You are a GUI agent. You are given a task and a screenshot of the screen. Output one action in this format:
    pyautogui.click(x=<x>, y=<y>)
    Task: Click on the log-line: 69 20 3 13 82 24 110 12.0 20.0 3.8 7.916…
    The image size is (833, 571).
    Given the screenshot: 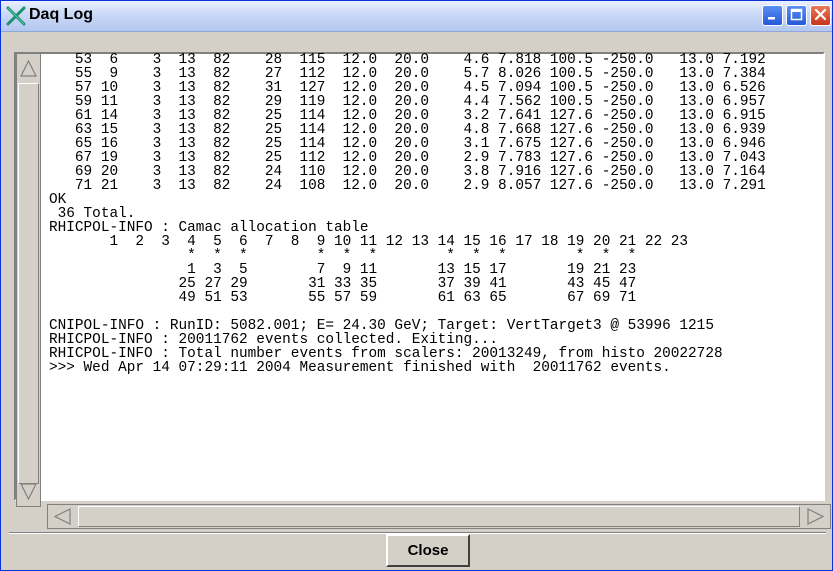 What is the action you would take?
    pyautogui.click(x=407, y=172)
    